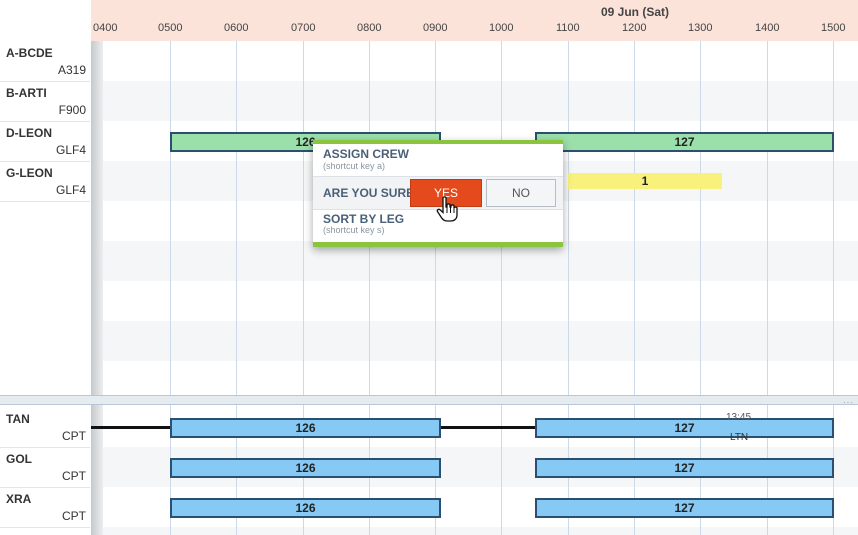 Image resolution: width=858 pixels, height=535 pixels. What do you see at coordinates (105, 28) in the screenshot?
I see `hour-label: 0400` at bounding box center [105, 28].